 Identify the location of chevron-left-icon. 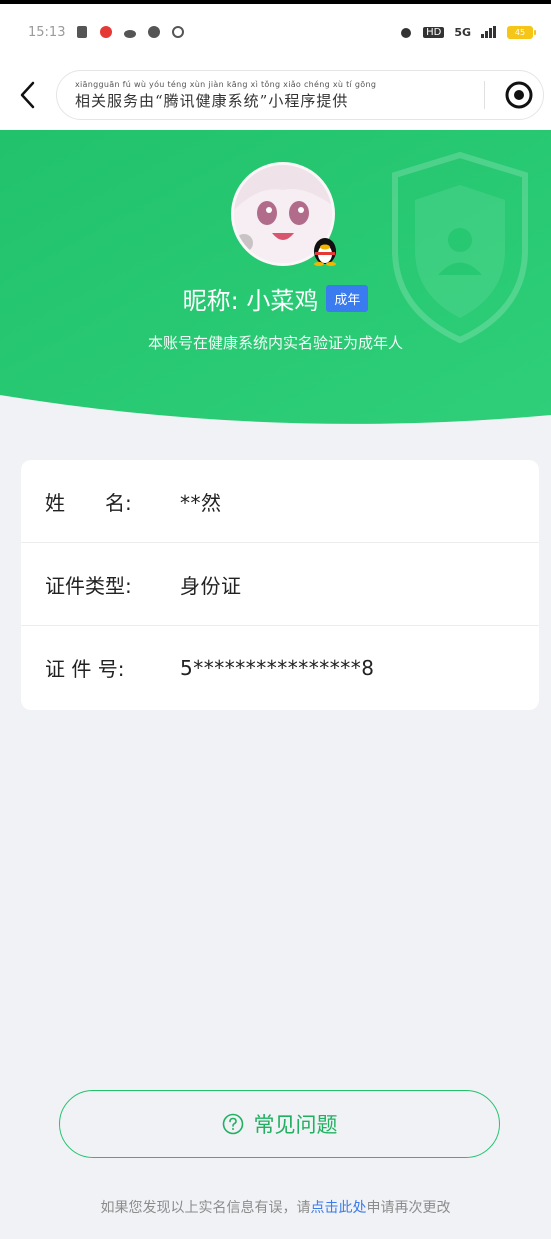
(27, 95).